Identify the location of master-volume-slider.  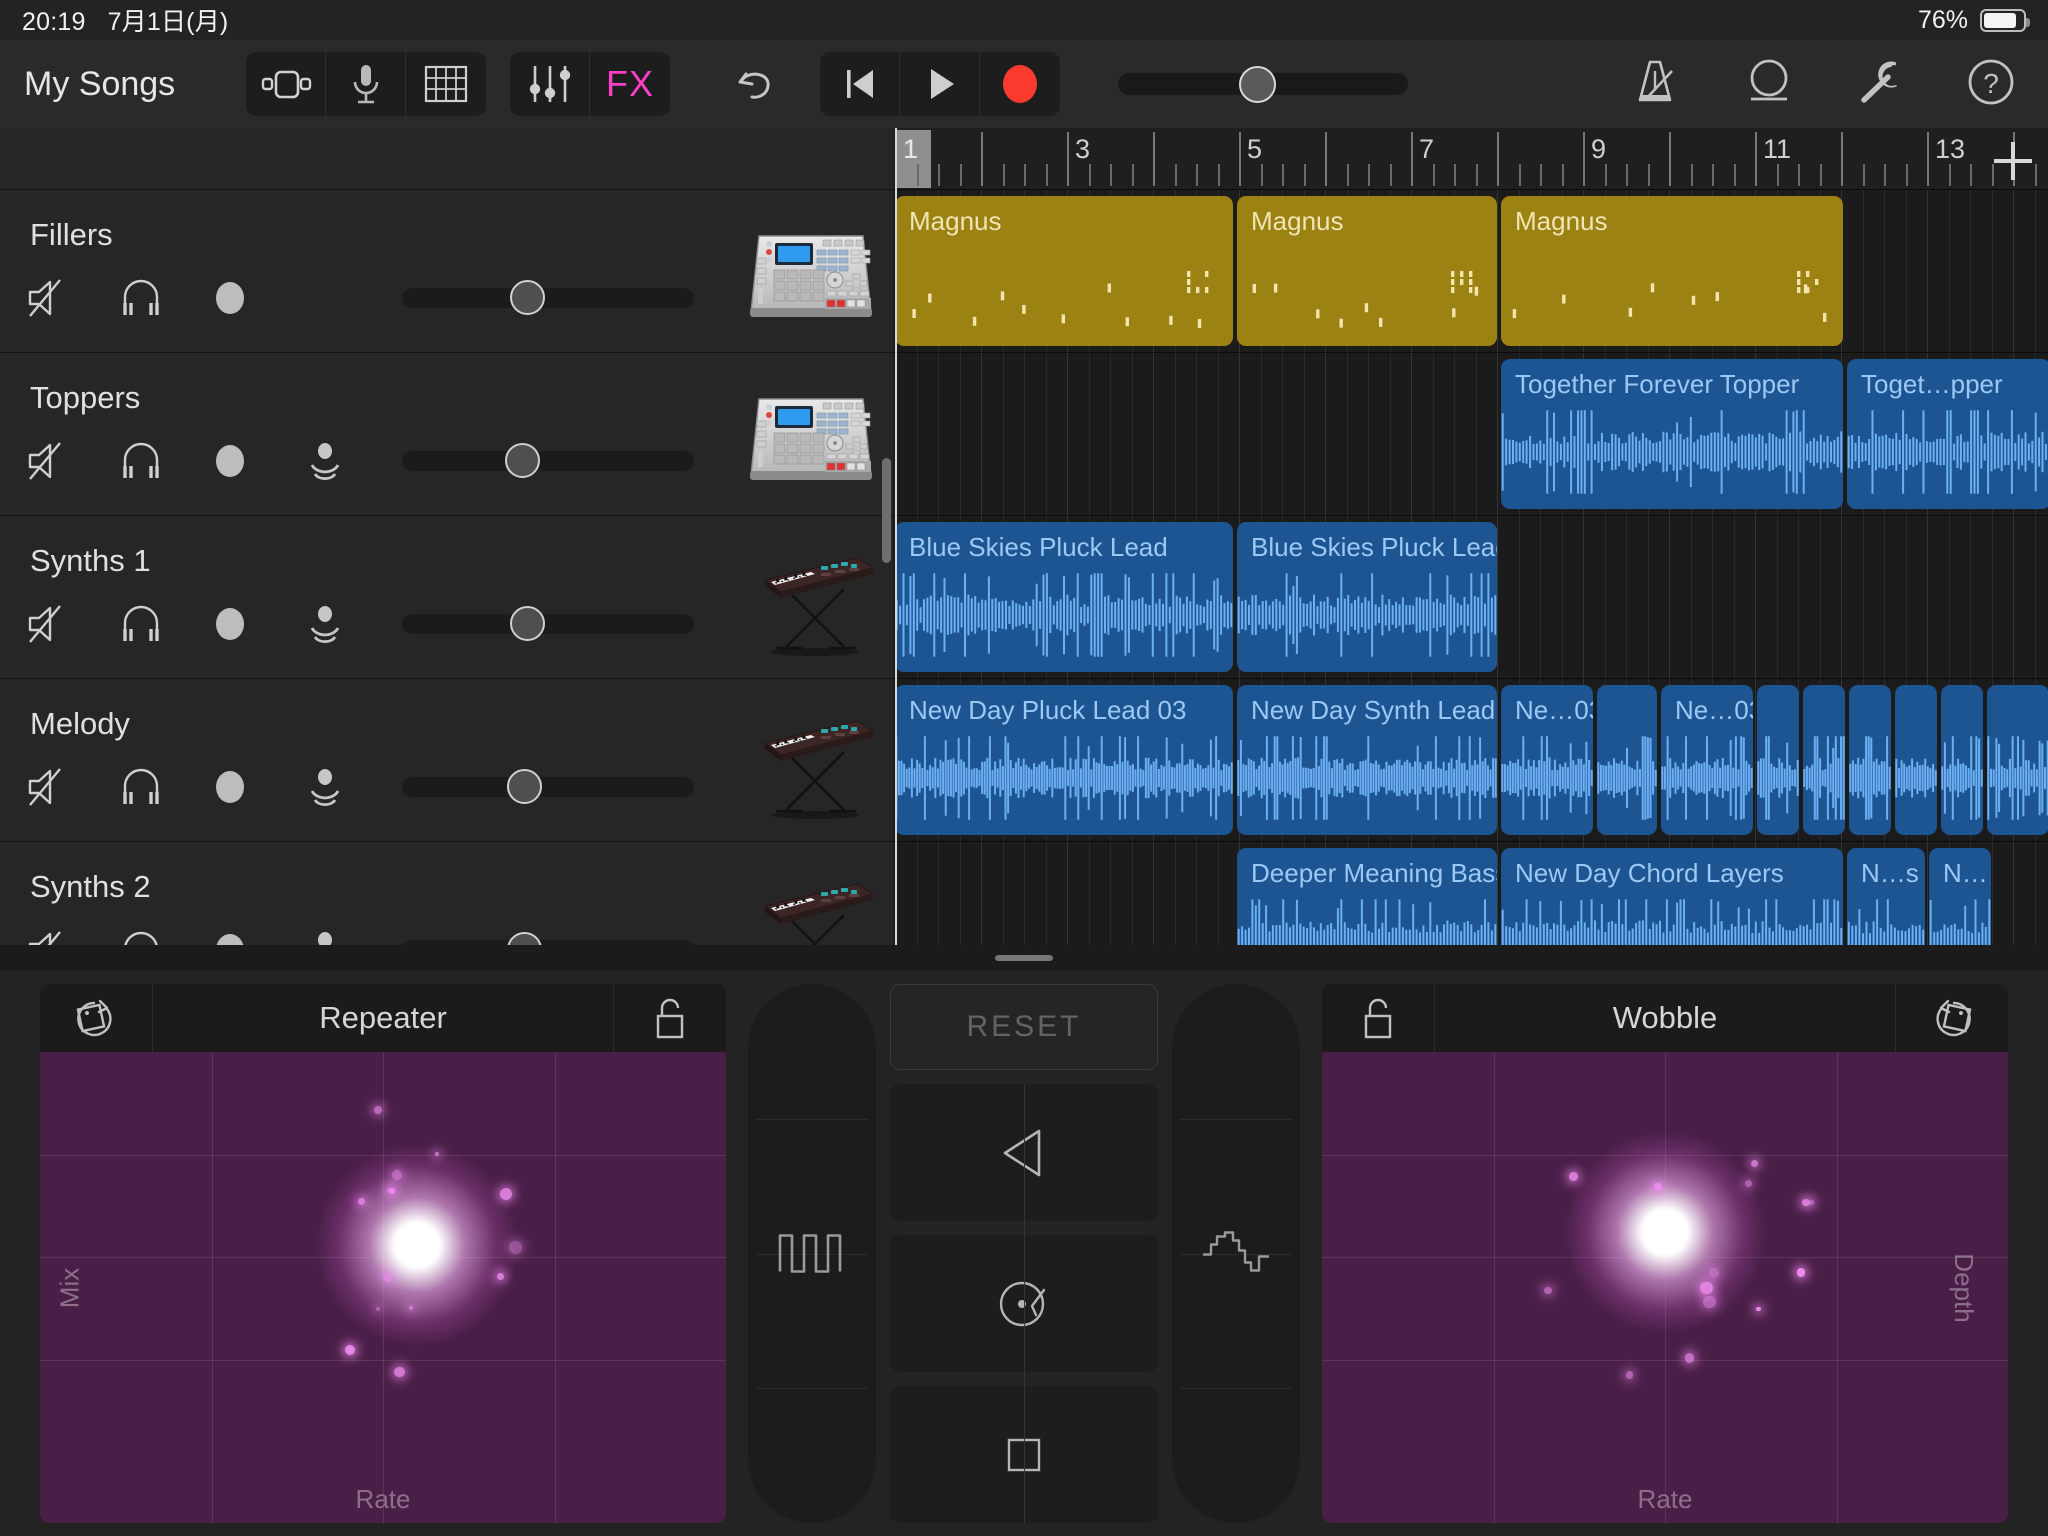
(1263, 84).